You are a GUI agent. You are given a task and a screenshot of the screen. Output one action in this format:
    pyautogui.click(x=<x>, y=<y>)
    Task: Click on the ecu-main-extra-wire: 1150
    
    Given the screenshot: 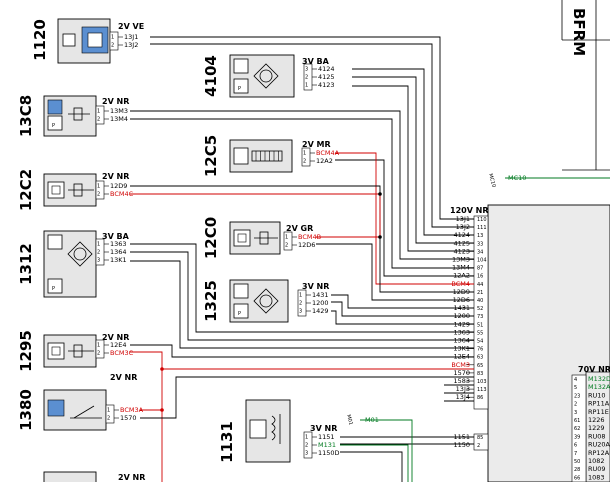 What is the action you would take?
    pyautogui.click(x=461, y=445)
    